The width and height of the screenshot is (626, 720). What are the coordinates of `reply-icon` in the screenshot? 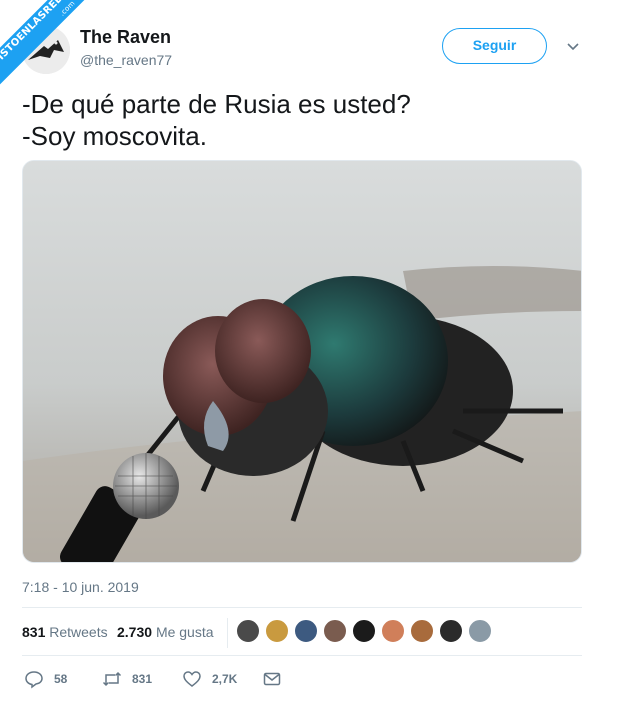 It's located at (34, 680).